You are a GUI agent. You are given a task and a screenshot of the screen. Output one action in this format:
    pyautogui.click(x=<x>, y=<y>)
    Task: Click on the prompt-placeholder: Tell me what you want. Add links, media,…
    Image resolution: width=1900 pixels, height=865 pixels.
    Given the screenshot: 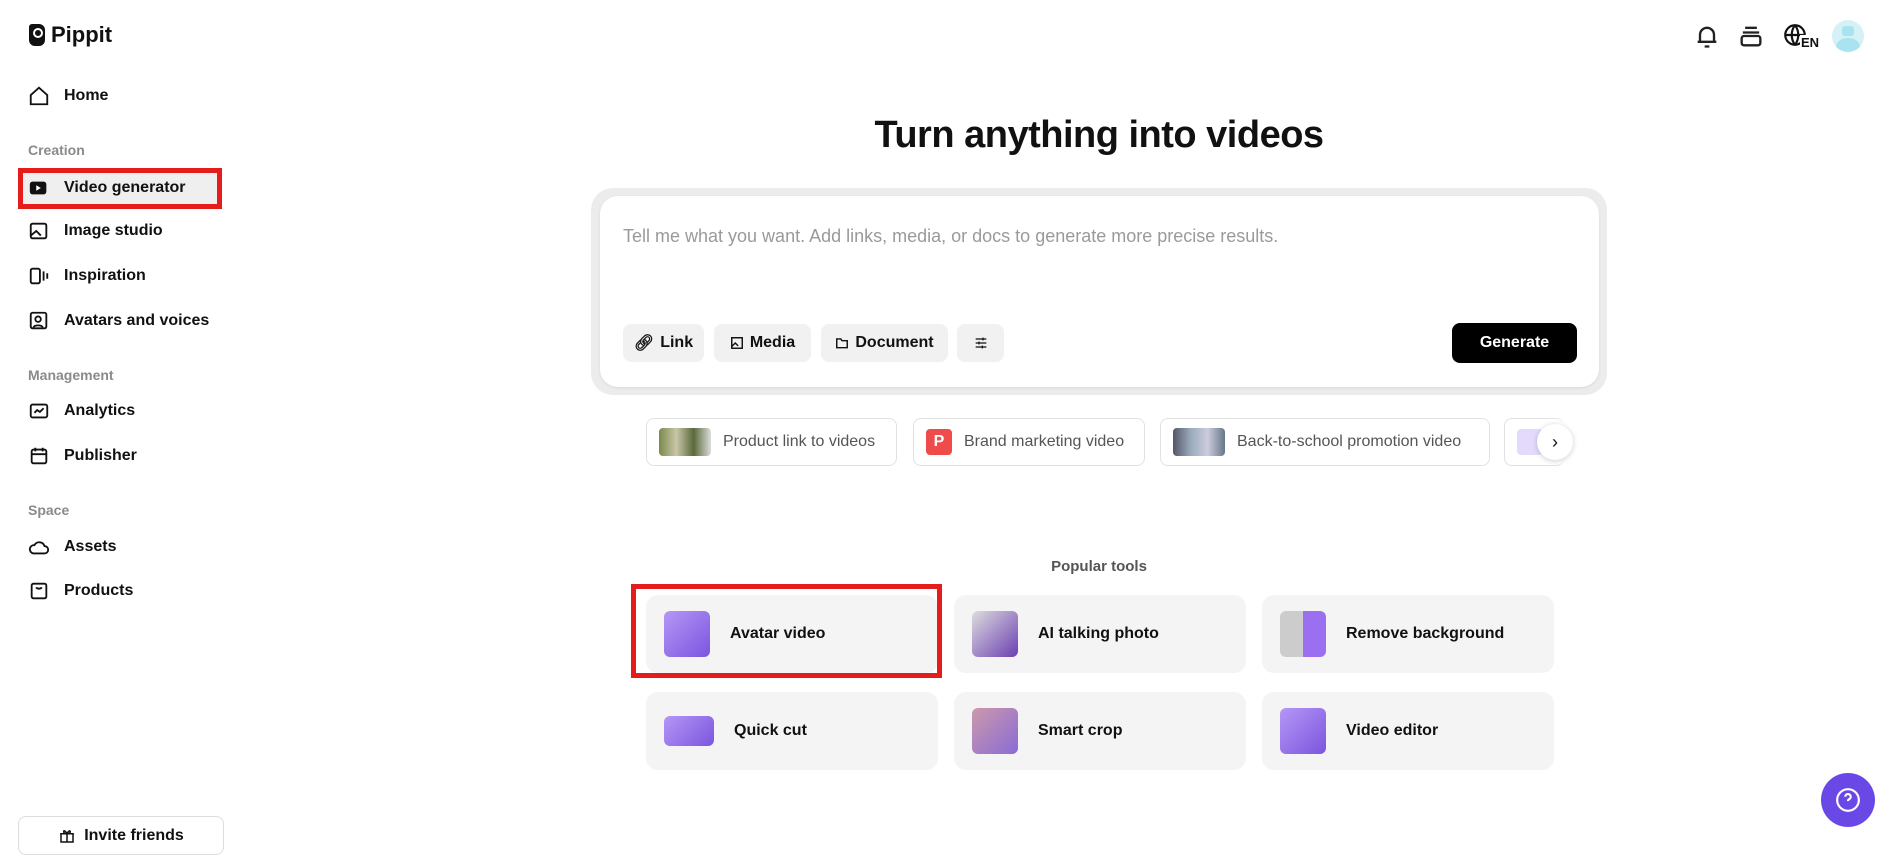 What is the action you would take?
    pyautogui.click(x=951, y=236)
    